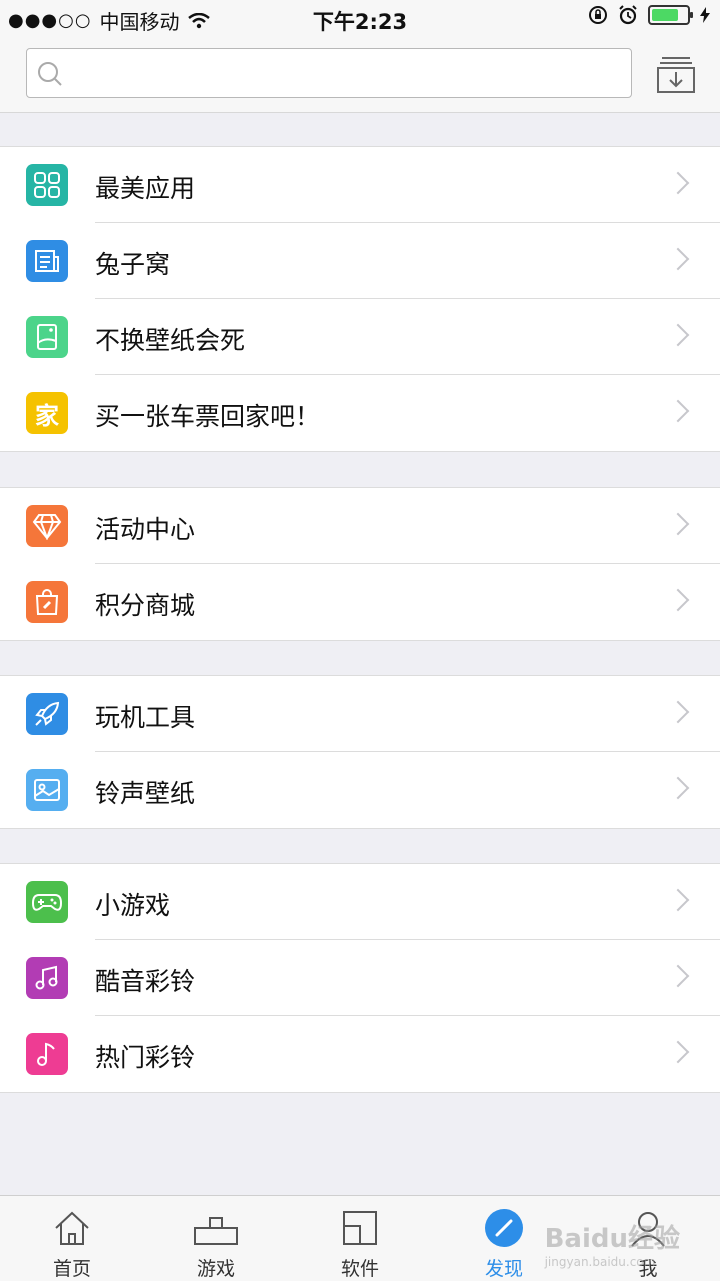 This screenshot has height=1281, width=720. What do you see at coordinates (145, 605) in the screenshot?
I see `menu-item-label: 积分商城` at bounding box center [145, 605].